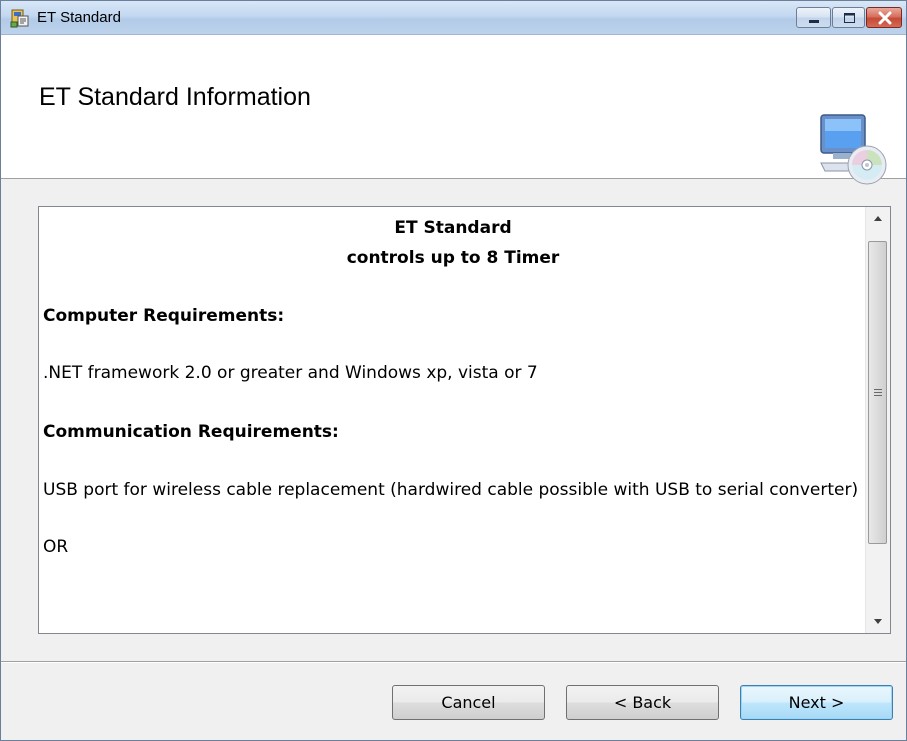  What do you see at coordinates (175, 97) in the screenshot?
I see `page-title: ET Standard Information` at bounding box center [175, 97].